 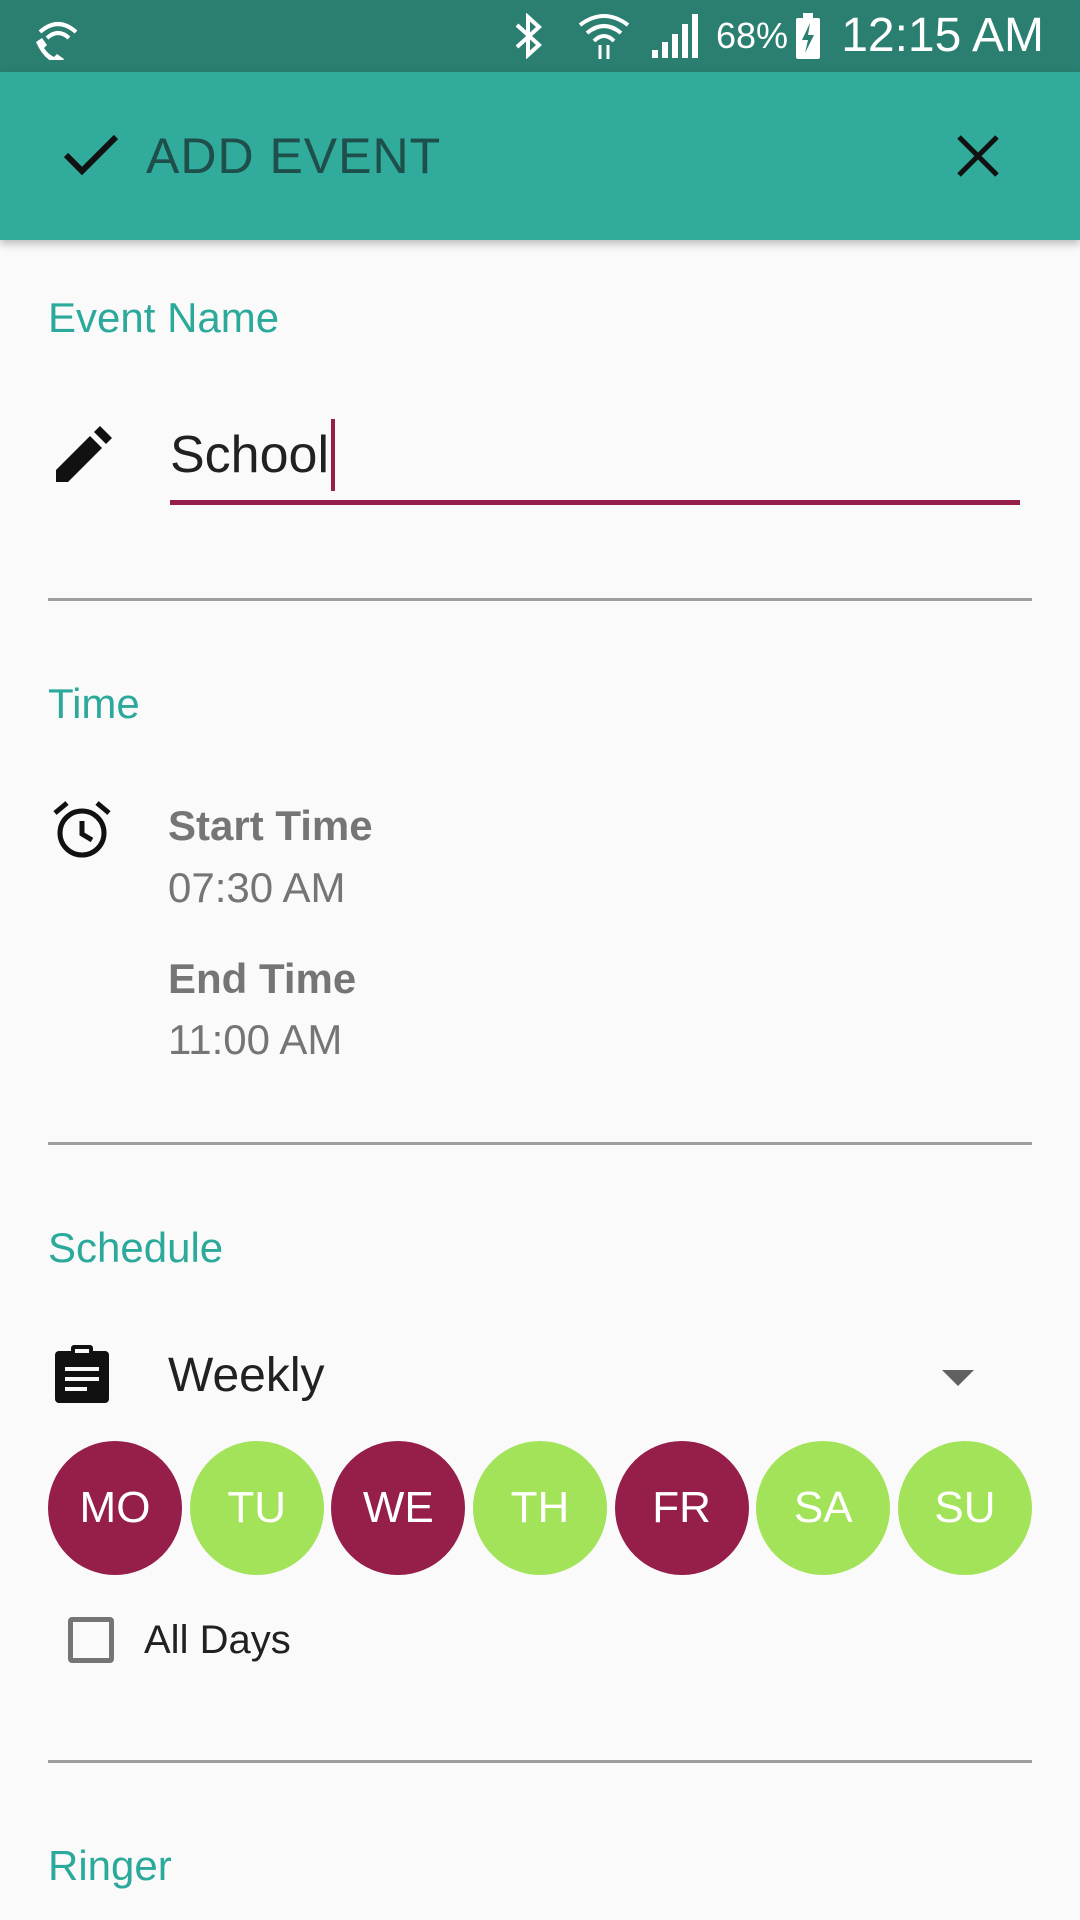 I want to click on checkbox-box, so click(x=91, y=1640).